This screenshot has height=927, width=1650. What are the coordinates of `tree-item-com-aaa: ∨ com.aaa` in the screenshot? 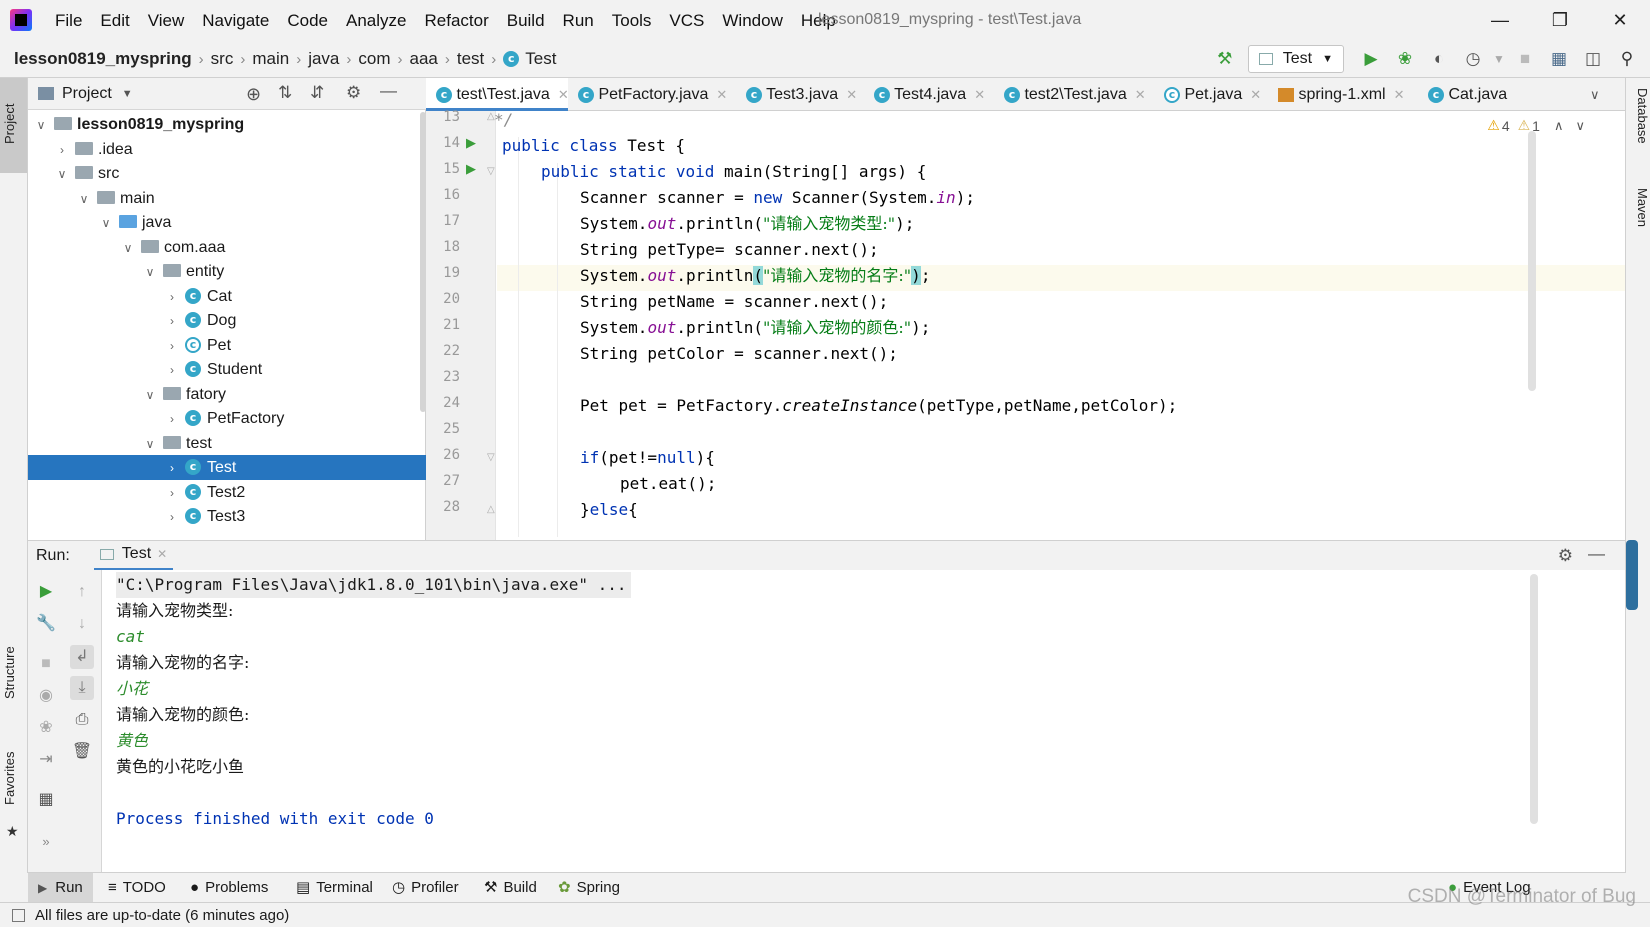 It's located at (227, 247).